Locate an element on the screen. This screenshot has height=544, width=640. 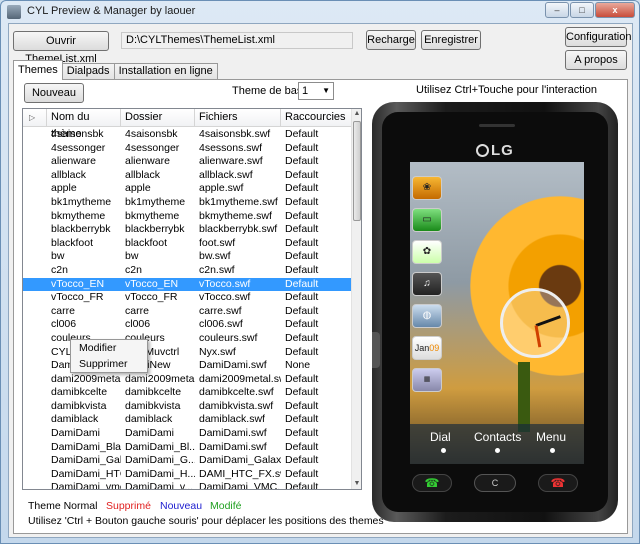
cell-name: apple is located at coordinates (64, 188).